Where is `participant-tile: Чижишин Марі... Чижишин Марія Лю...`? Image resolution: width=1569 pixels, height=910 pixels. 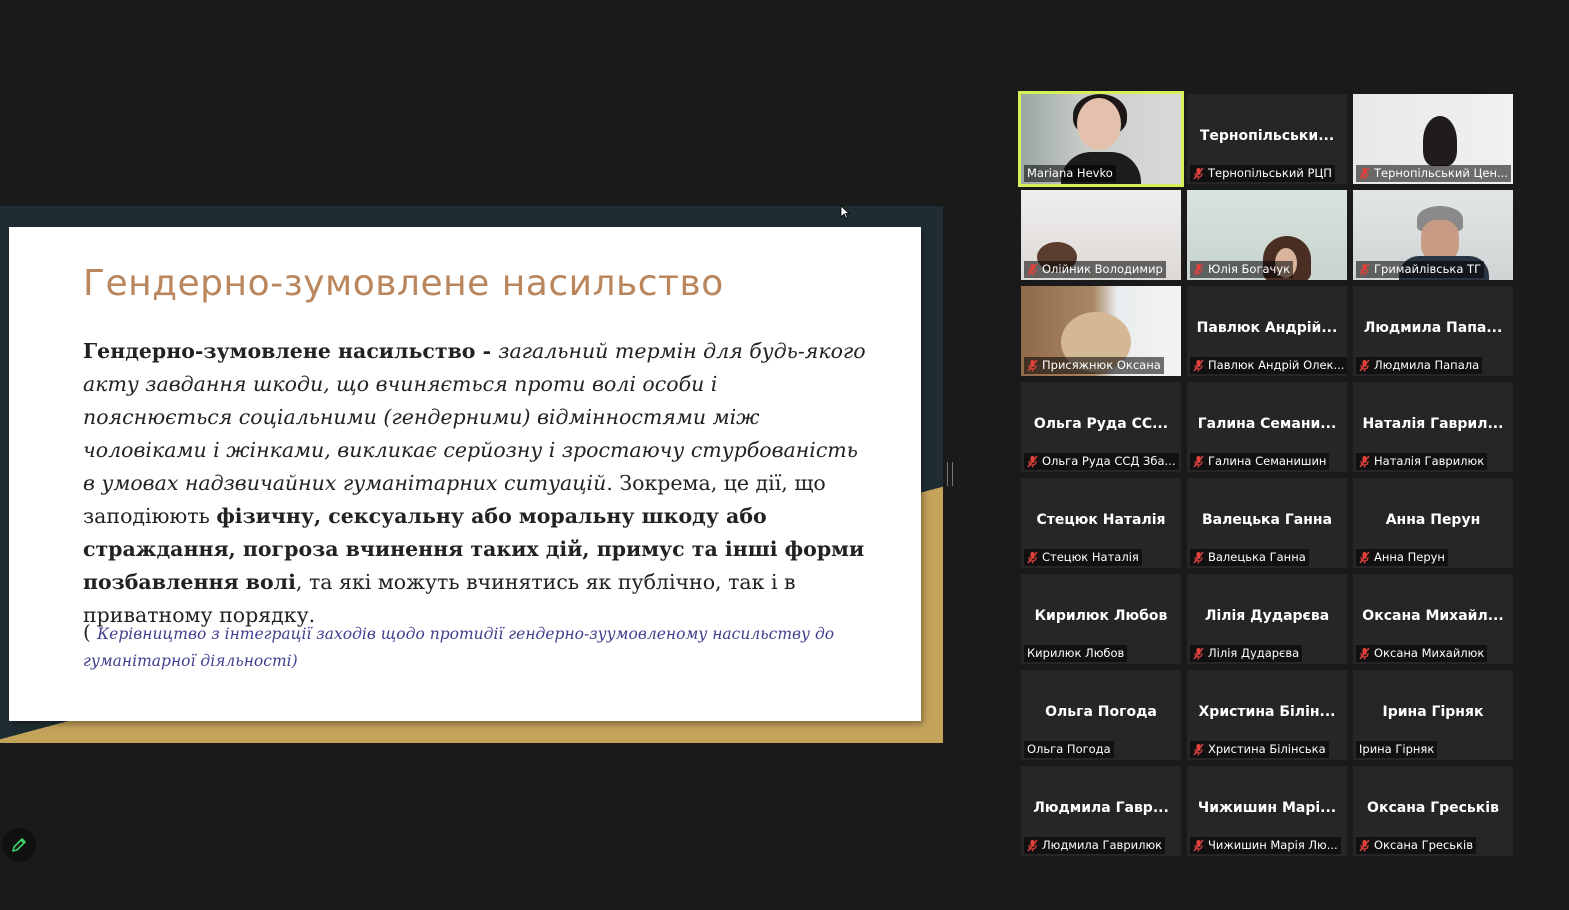 participant-tile: Чижишин Марі... Чижишин Марія Лю... is located at coordinates (1267, 811).